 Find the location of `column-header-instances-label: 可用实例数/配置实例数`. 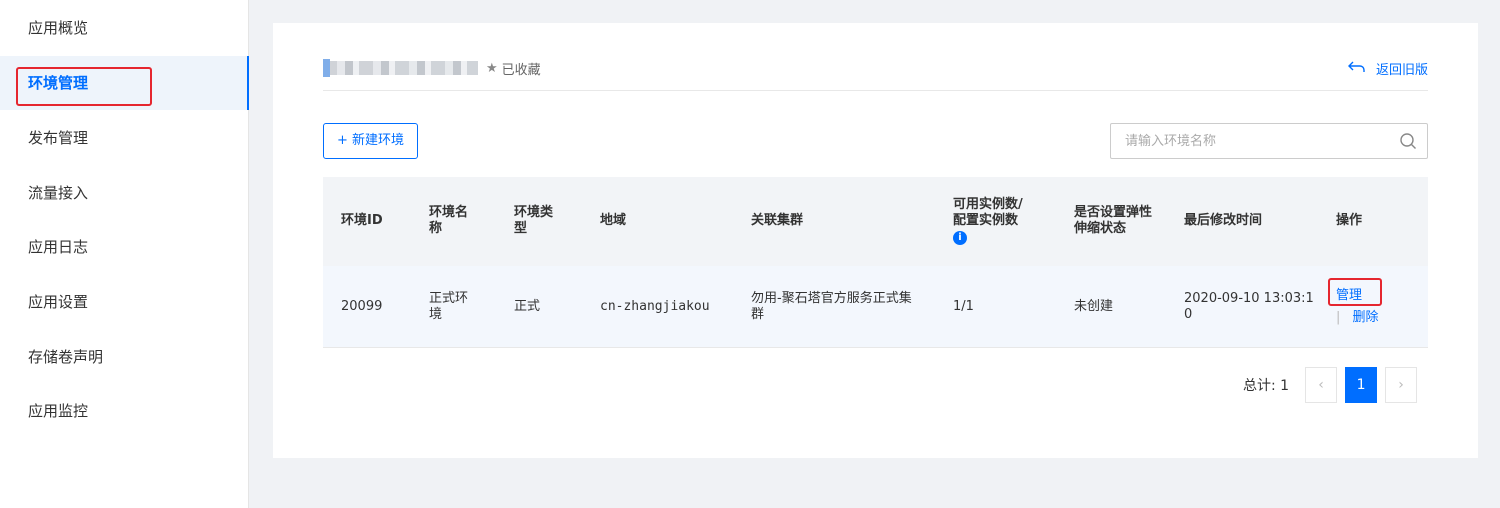

column-header-instances-label: 可用实例数/配置实例数 is located at coordinates (988, 212).